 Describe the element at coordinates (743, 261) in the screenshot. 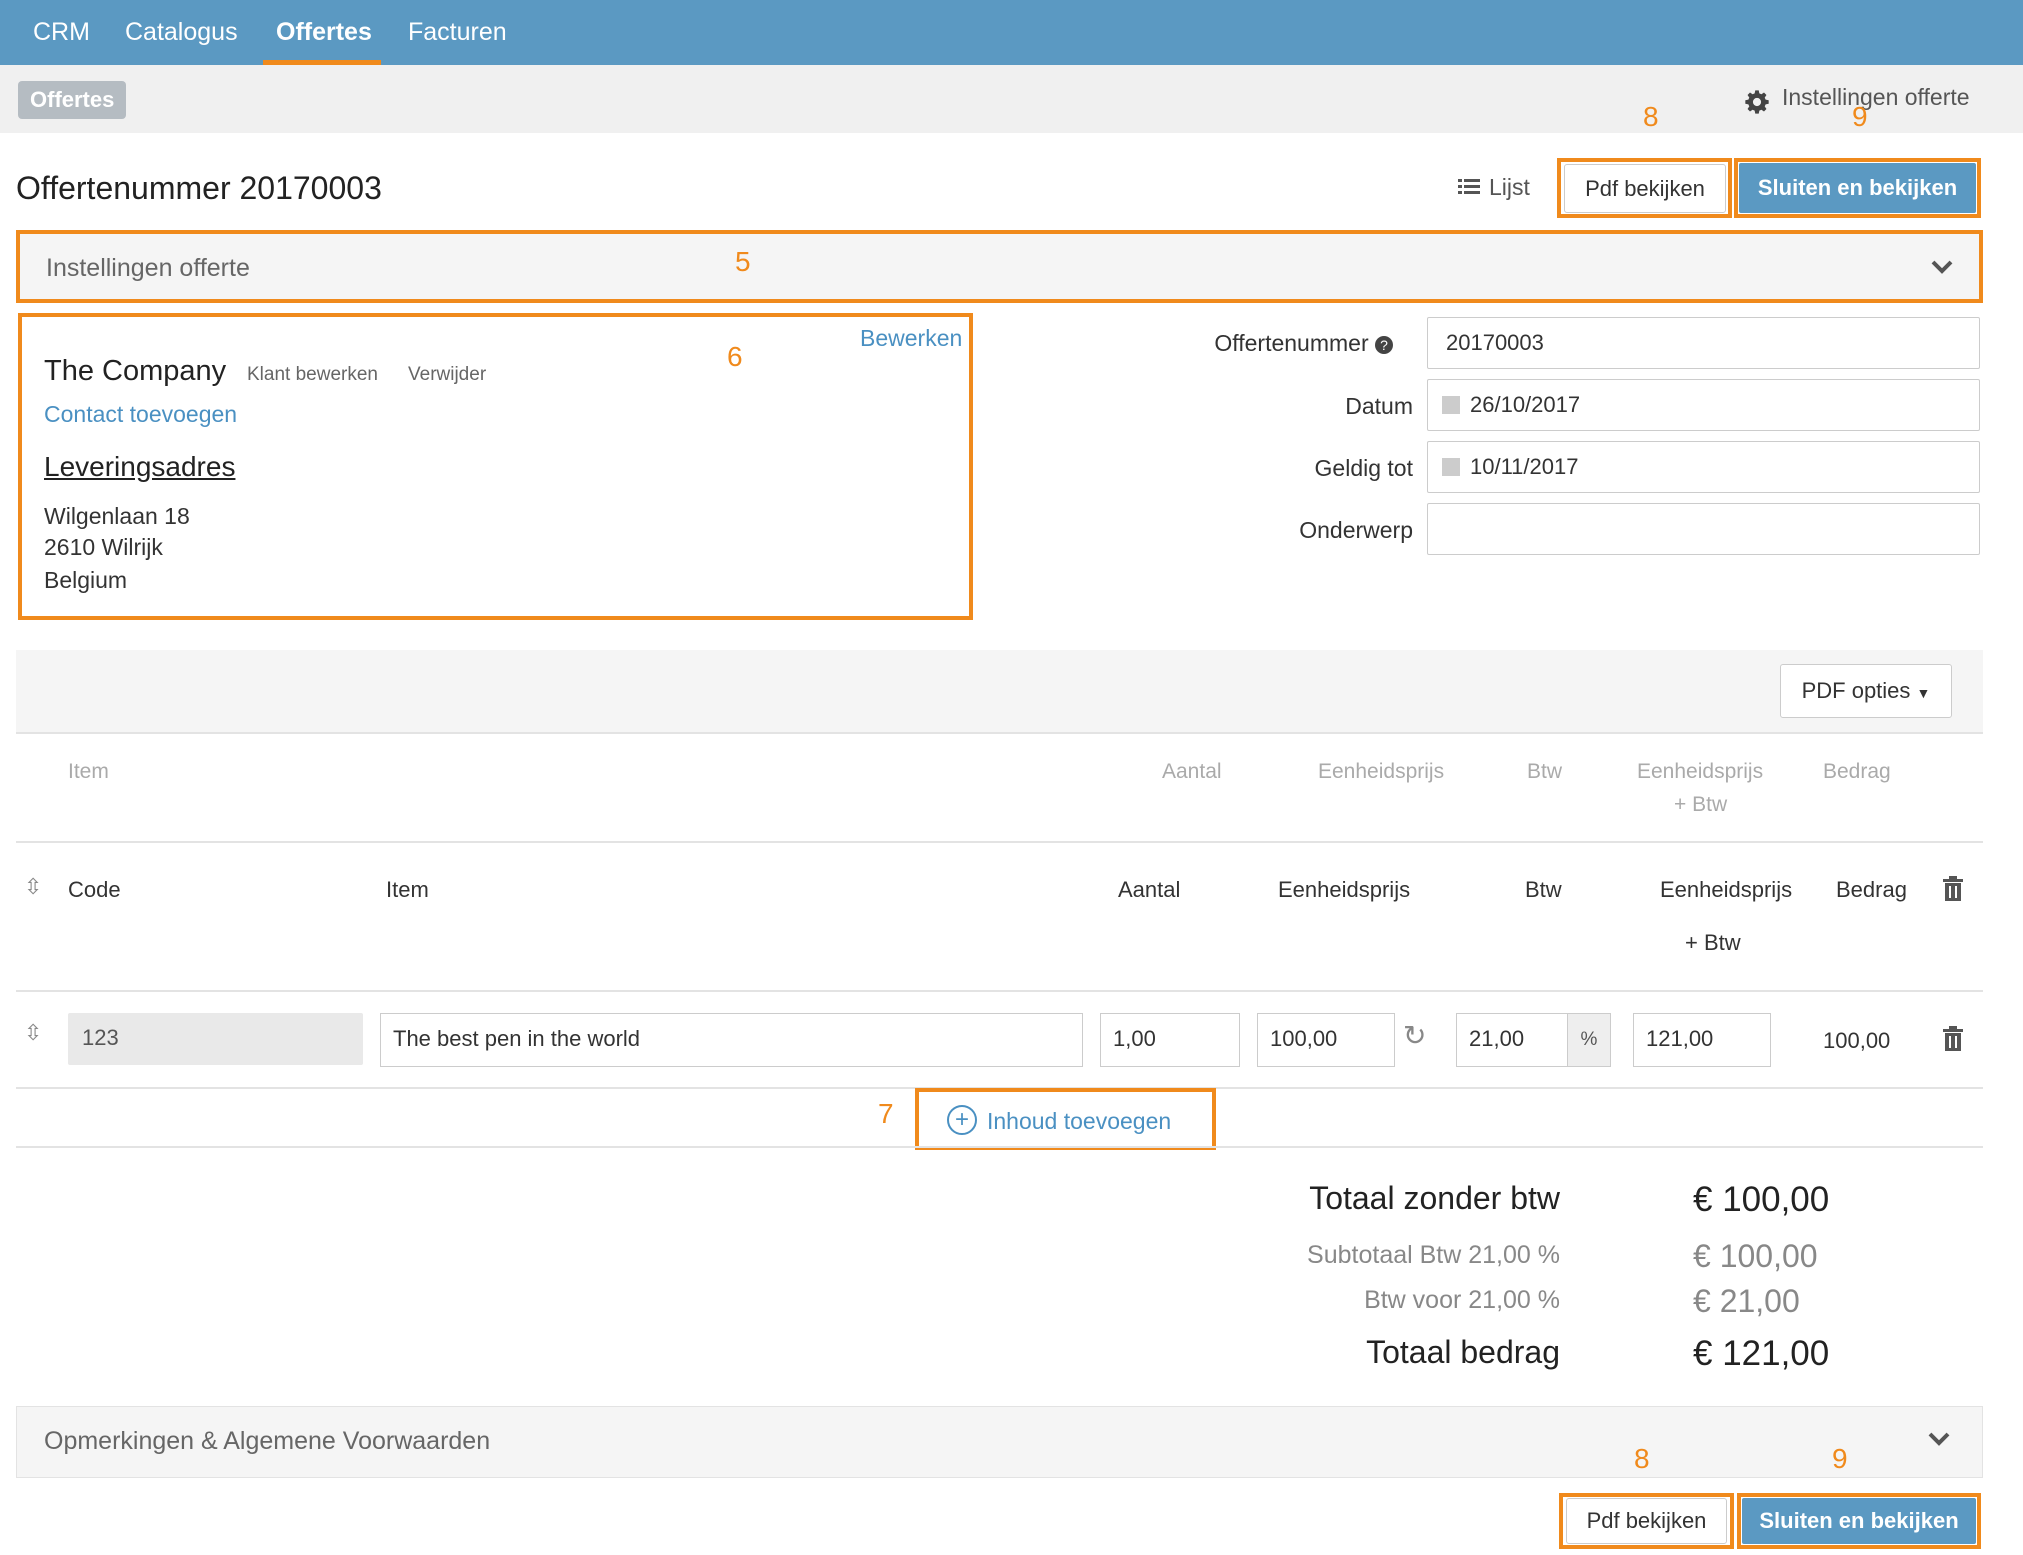

I see `annotation-5: 5` at that location.